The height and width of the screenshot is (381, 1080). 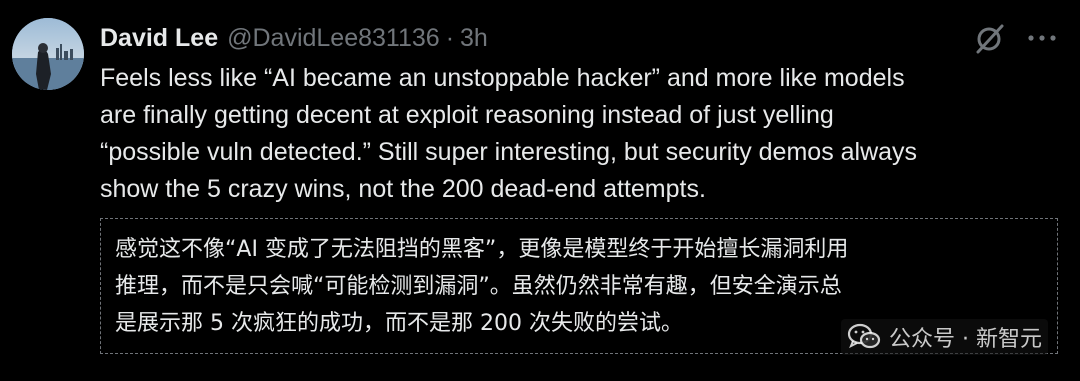 I want to click on tweet-timestamp: 3h, so click(x=474, y=38).